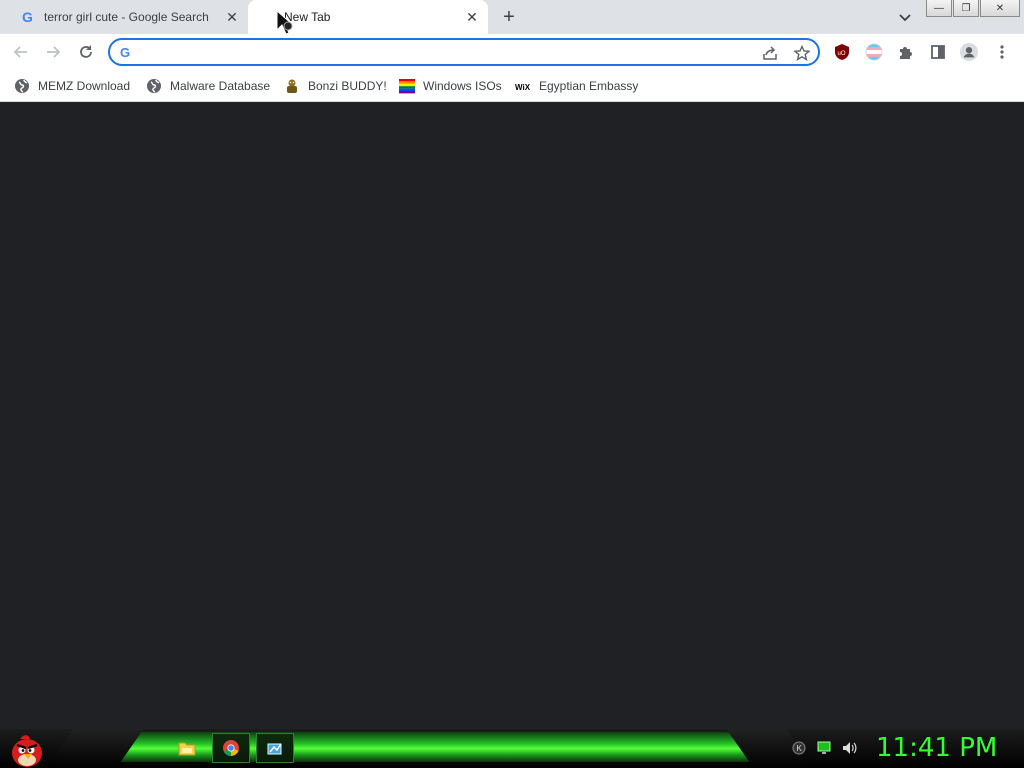 The width and height of the screenshot is (1024, 768). I want to click on bookmark-label: Bonzi BUDDY!, so click(347, 86).